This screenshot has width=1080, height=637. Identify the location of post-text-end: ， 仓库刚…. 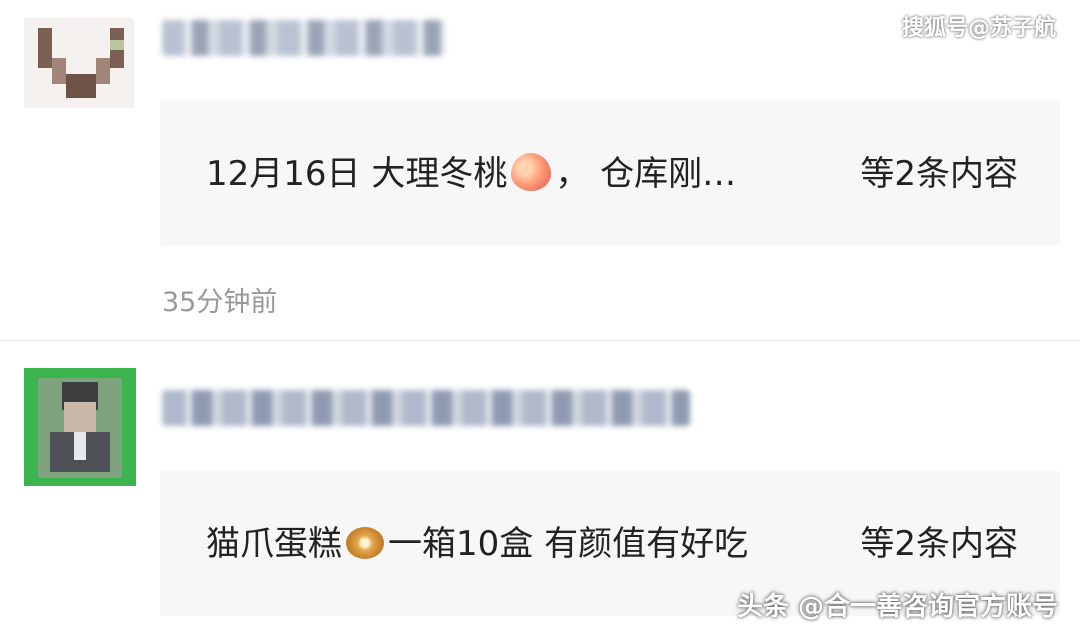
(646, 174).